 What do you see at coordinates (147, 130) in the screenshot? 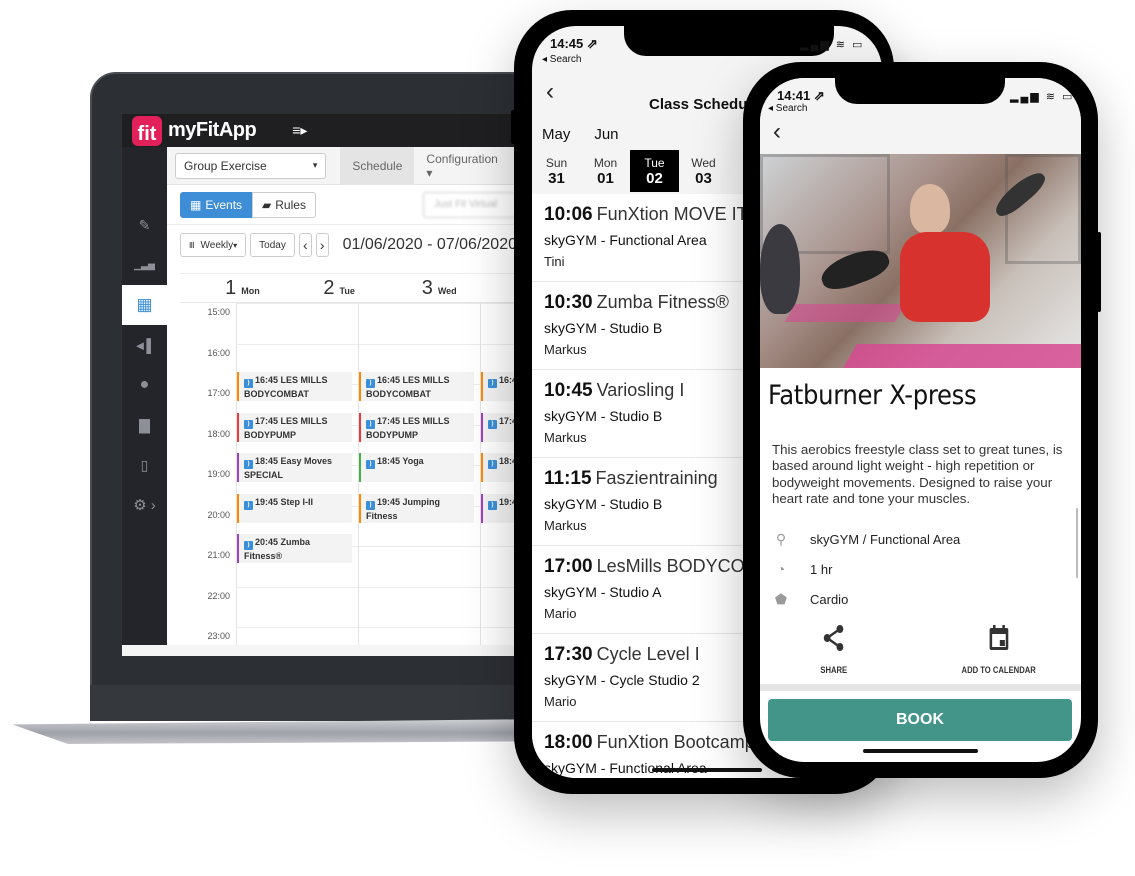
I see `app-logo: fit` at bounding box center [147, 130].